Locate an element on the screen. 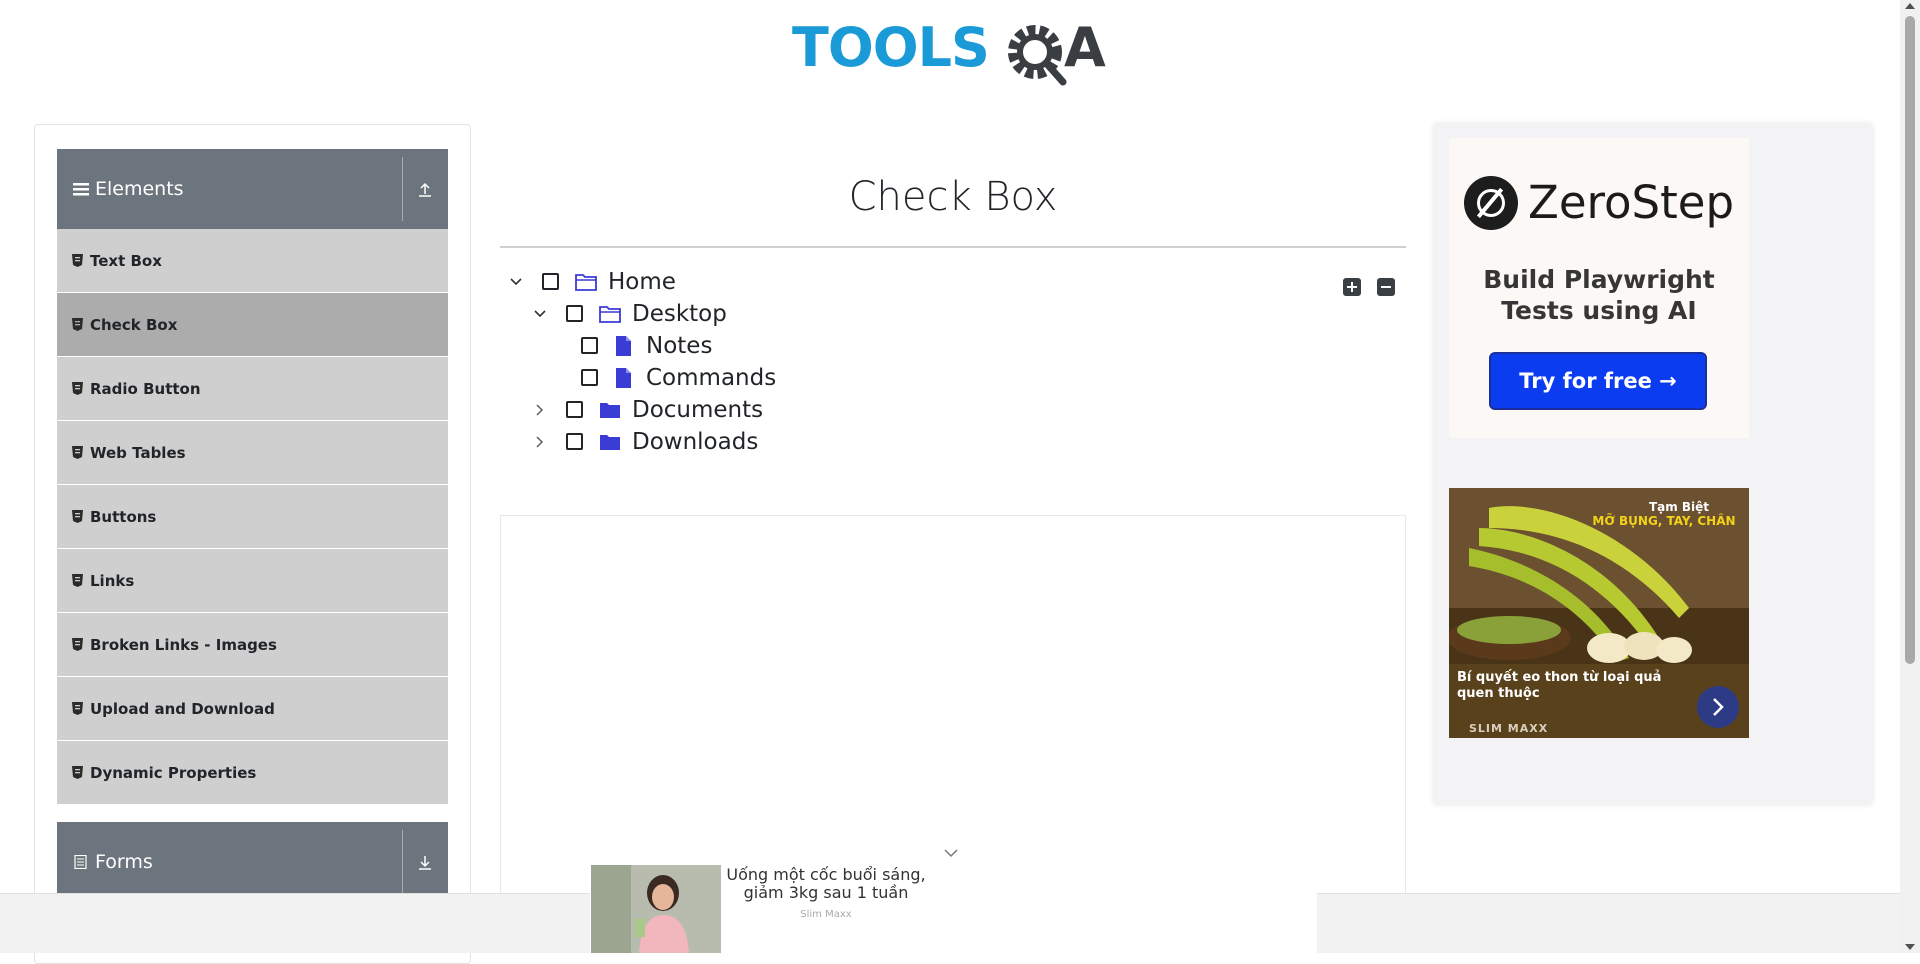 Image resolution: width=1920 pixels, height=964 pixels. expand-all-button is located at coordinates (1352, 287).